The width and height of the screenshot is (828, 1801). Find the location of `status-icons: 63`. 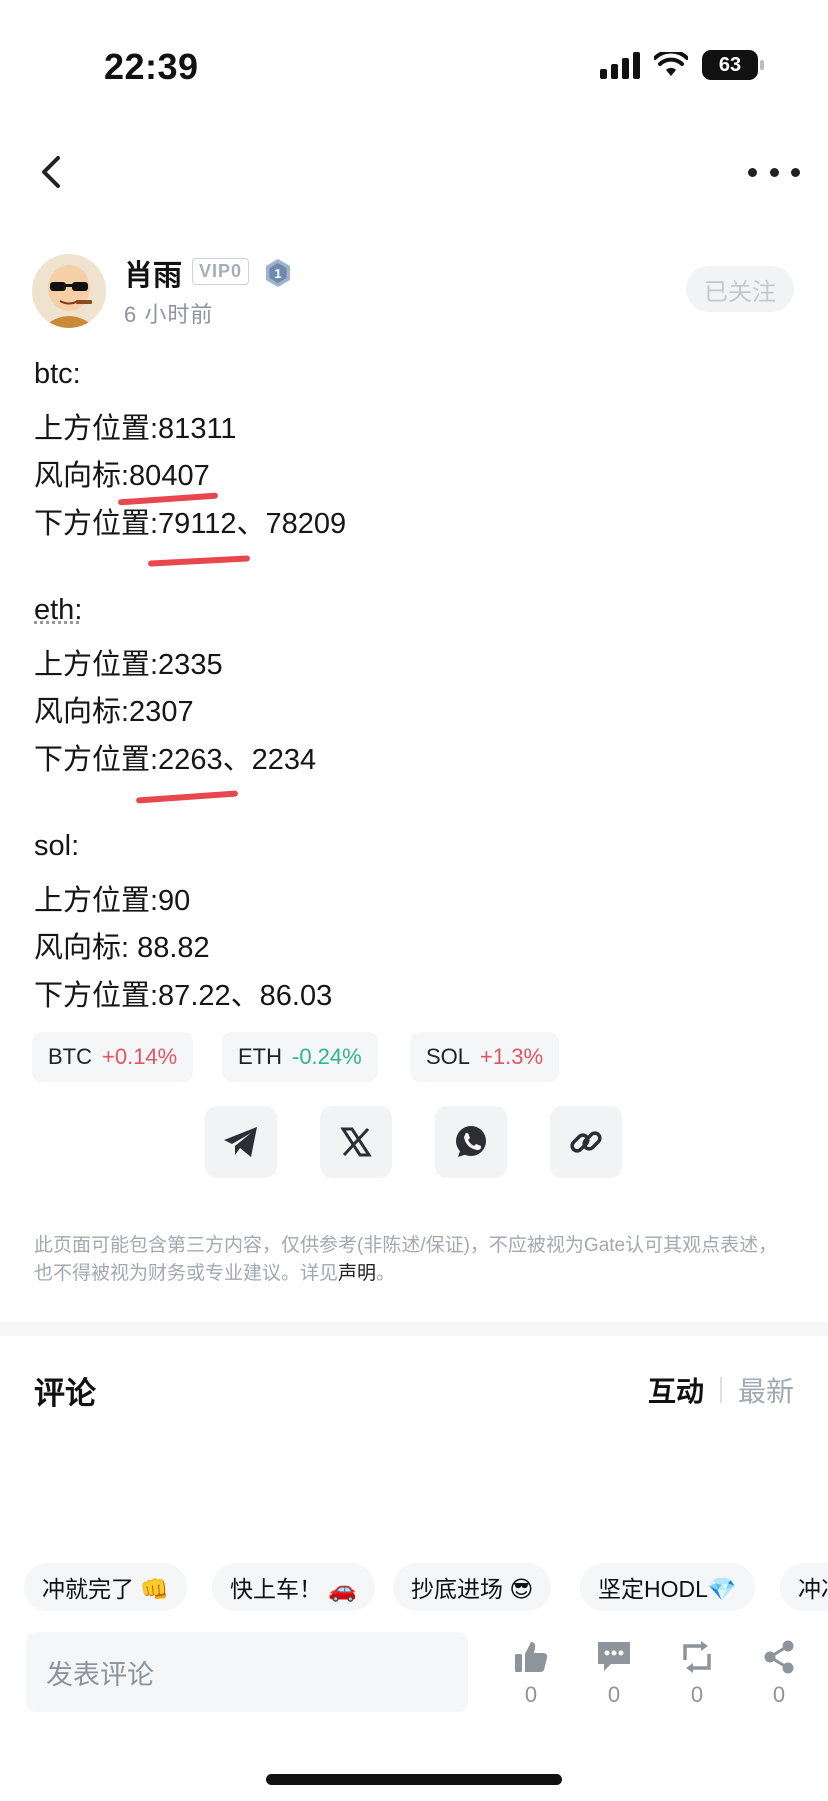

status-icons: 63 is located at coordinates (682, 65).